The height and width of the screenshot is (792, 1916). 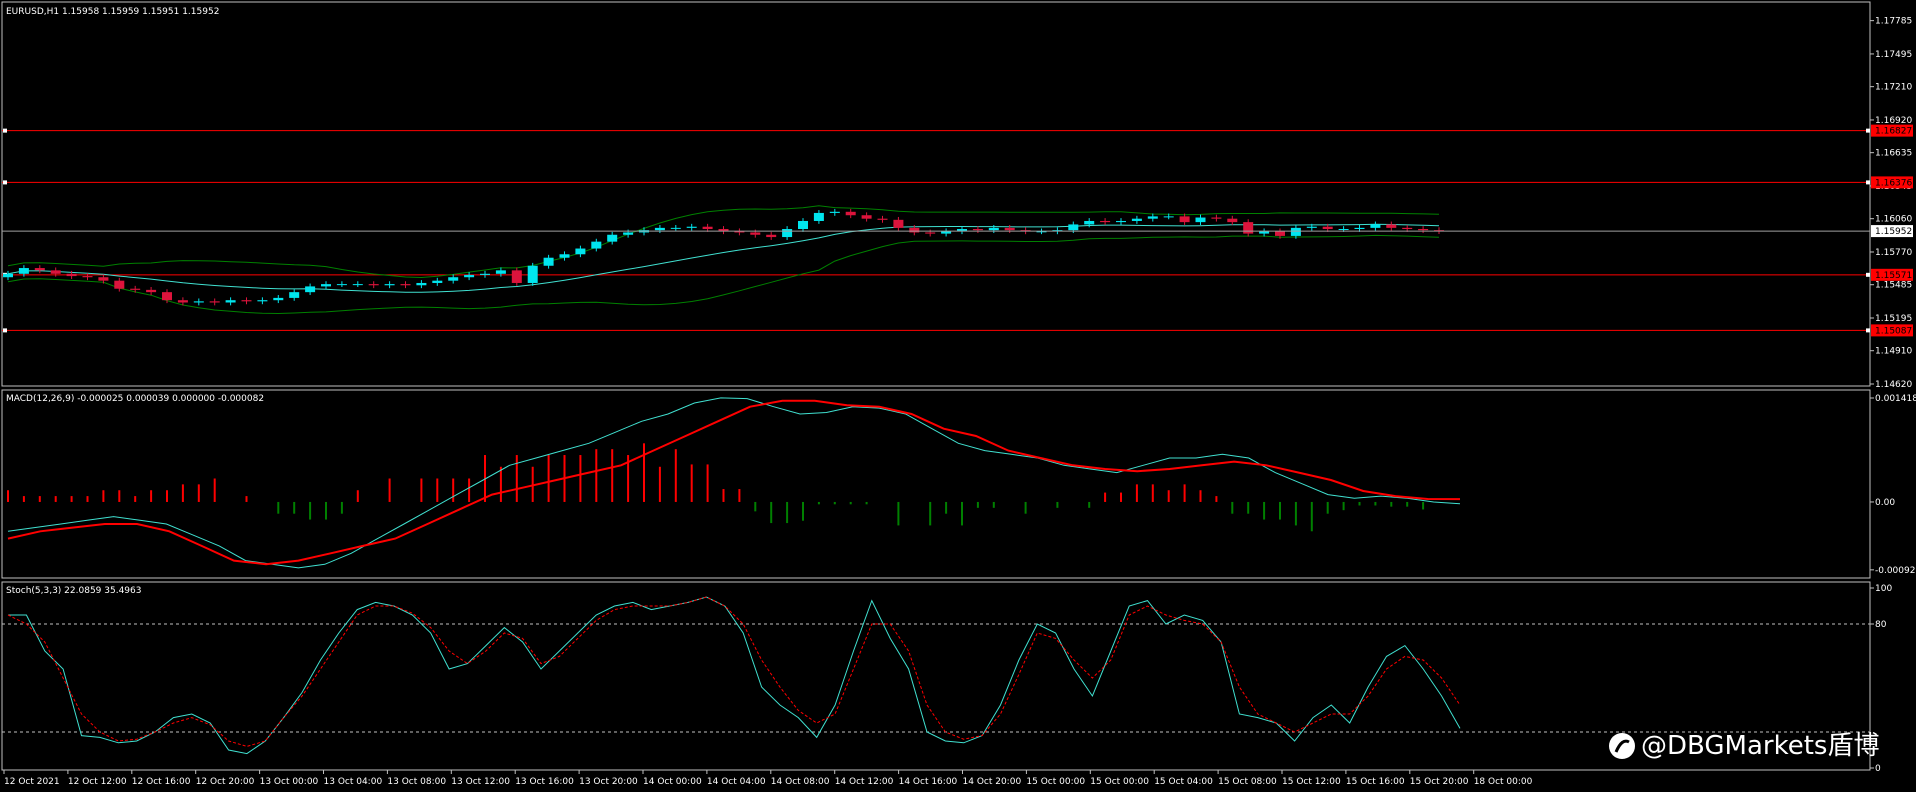 I want to click on weibo-logo-icon, so click(x=1622, y=746).